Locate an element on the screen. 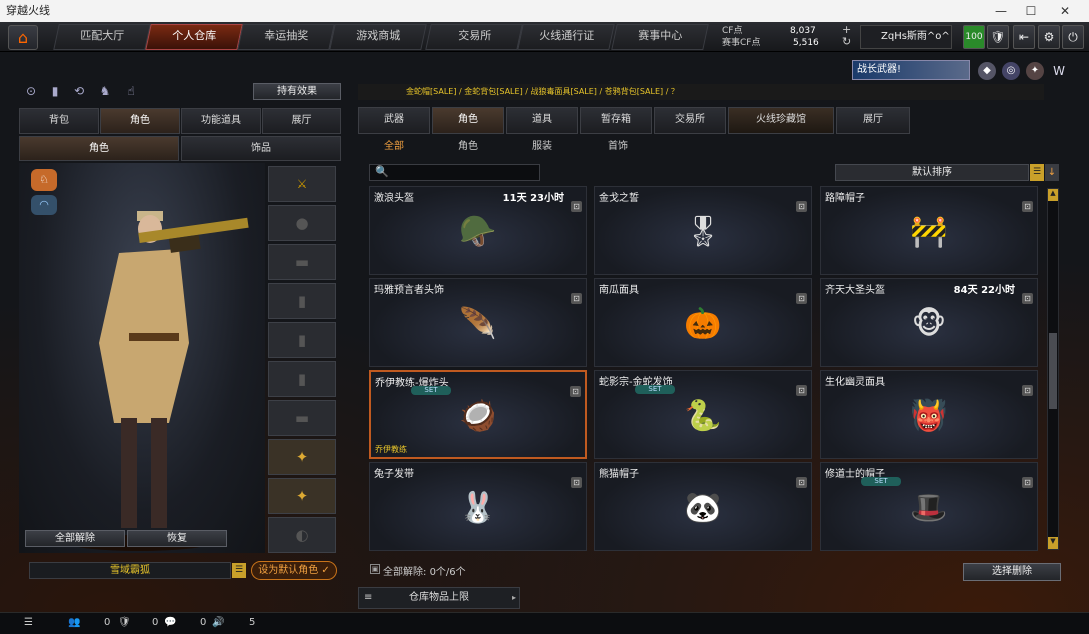 The width and height of the screenshot is (1089, 634). exit-icon: ⇤ is located at coordinates (1024, 37).